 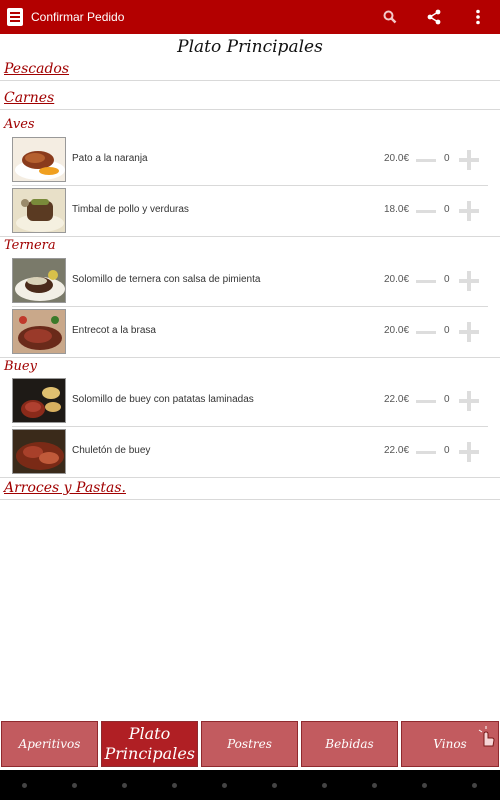 I want to click on overflow-menu-icon, so click(x=478, y=17).